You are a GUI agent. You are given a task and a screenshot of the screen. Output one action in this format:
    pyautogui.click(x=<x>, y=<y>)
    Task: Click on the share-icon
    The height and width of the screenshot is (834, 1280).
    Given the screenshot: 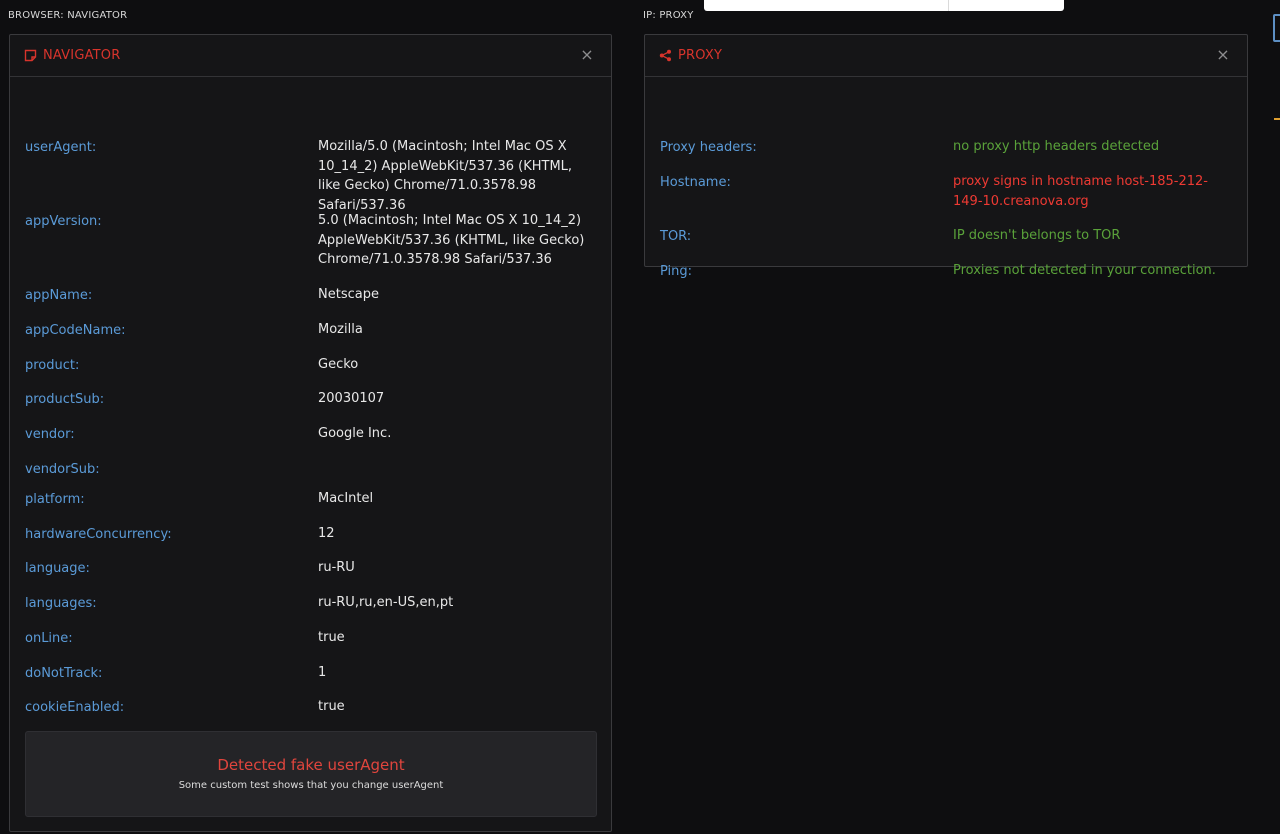 What is the action you would take?
    pyautogui.click(x=665, y=55)
    